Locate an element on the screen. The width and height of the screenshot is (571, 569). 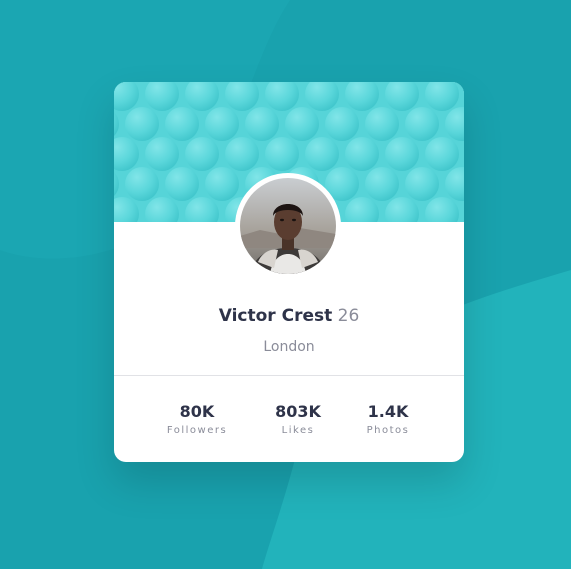
profile-age: 26 is located at coordinates (348, 316).